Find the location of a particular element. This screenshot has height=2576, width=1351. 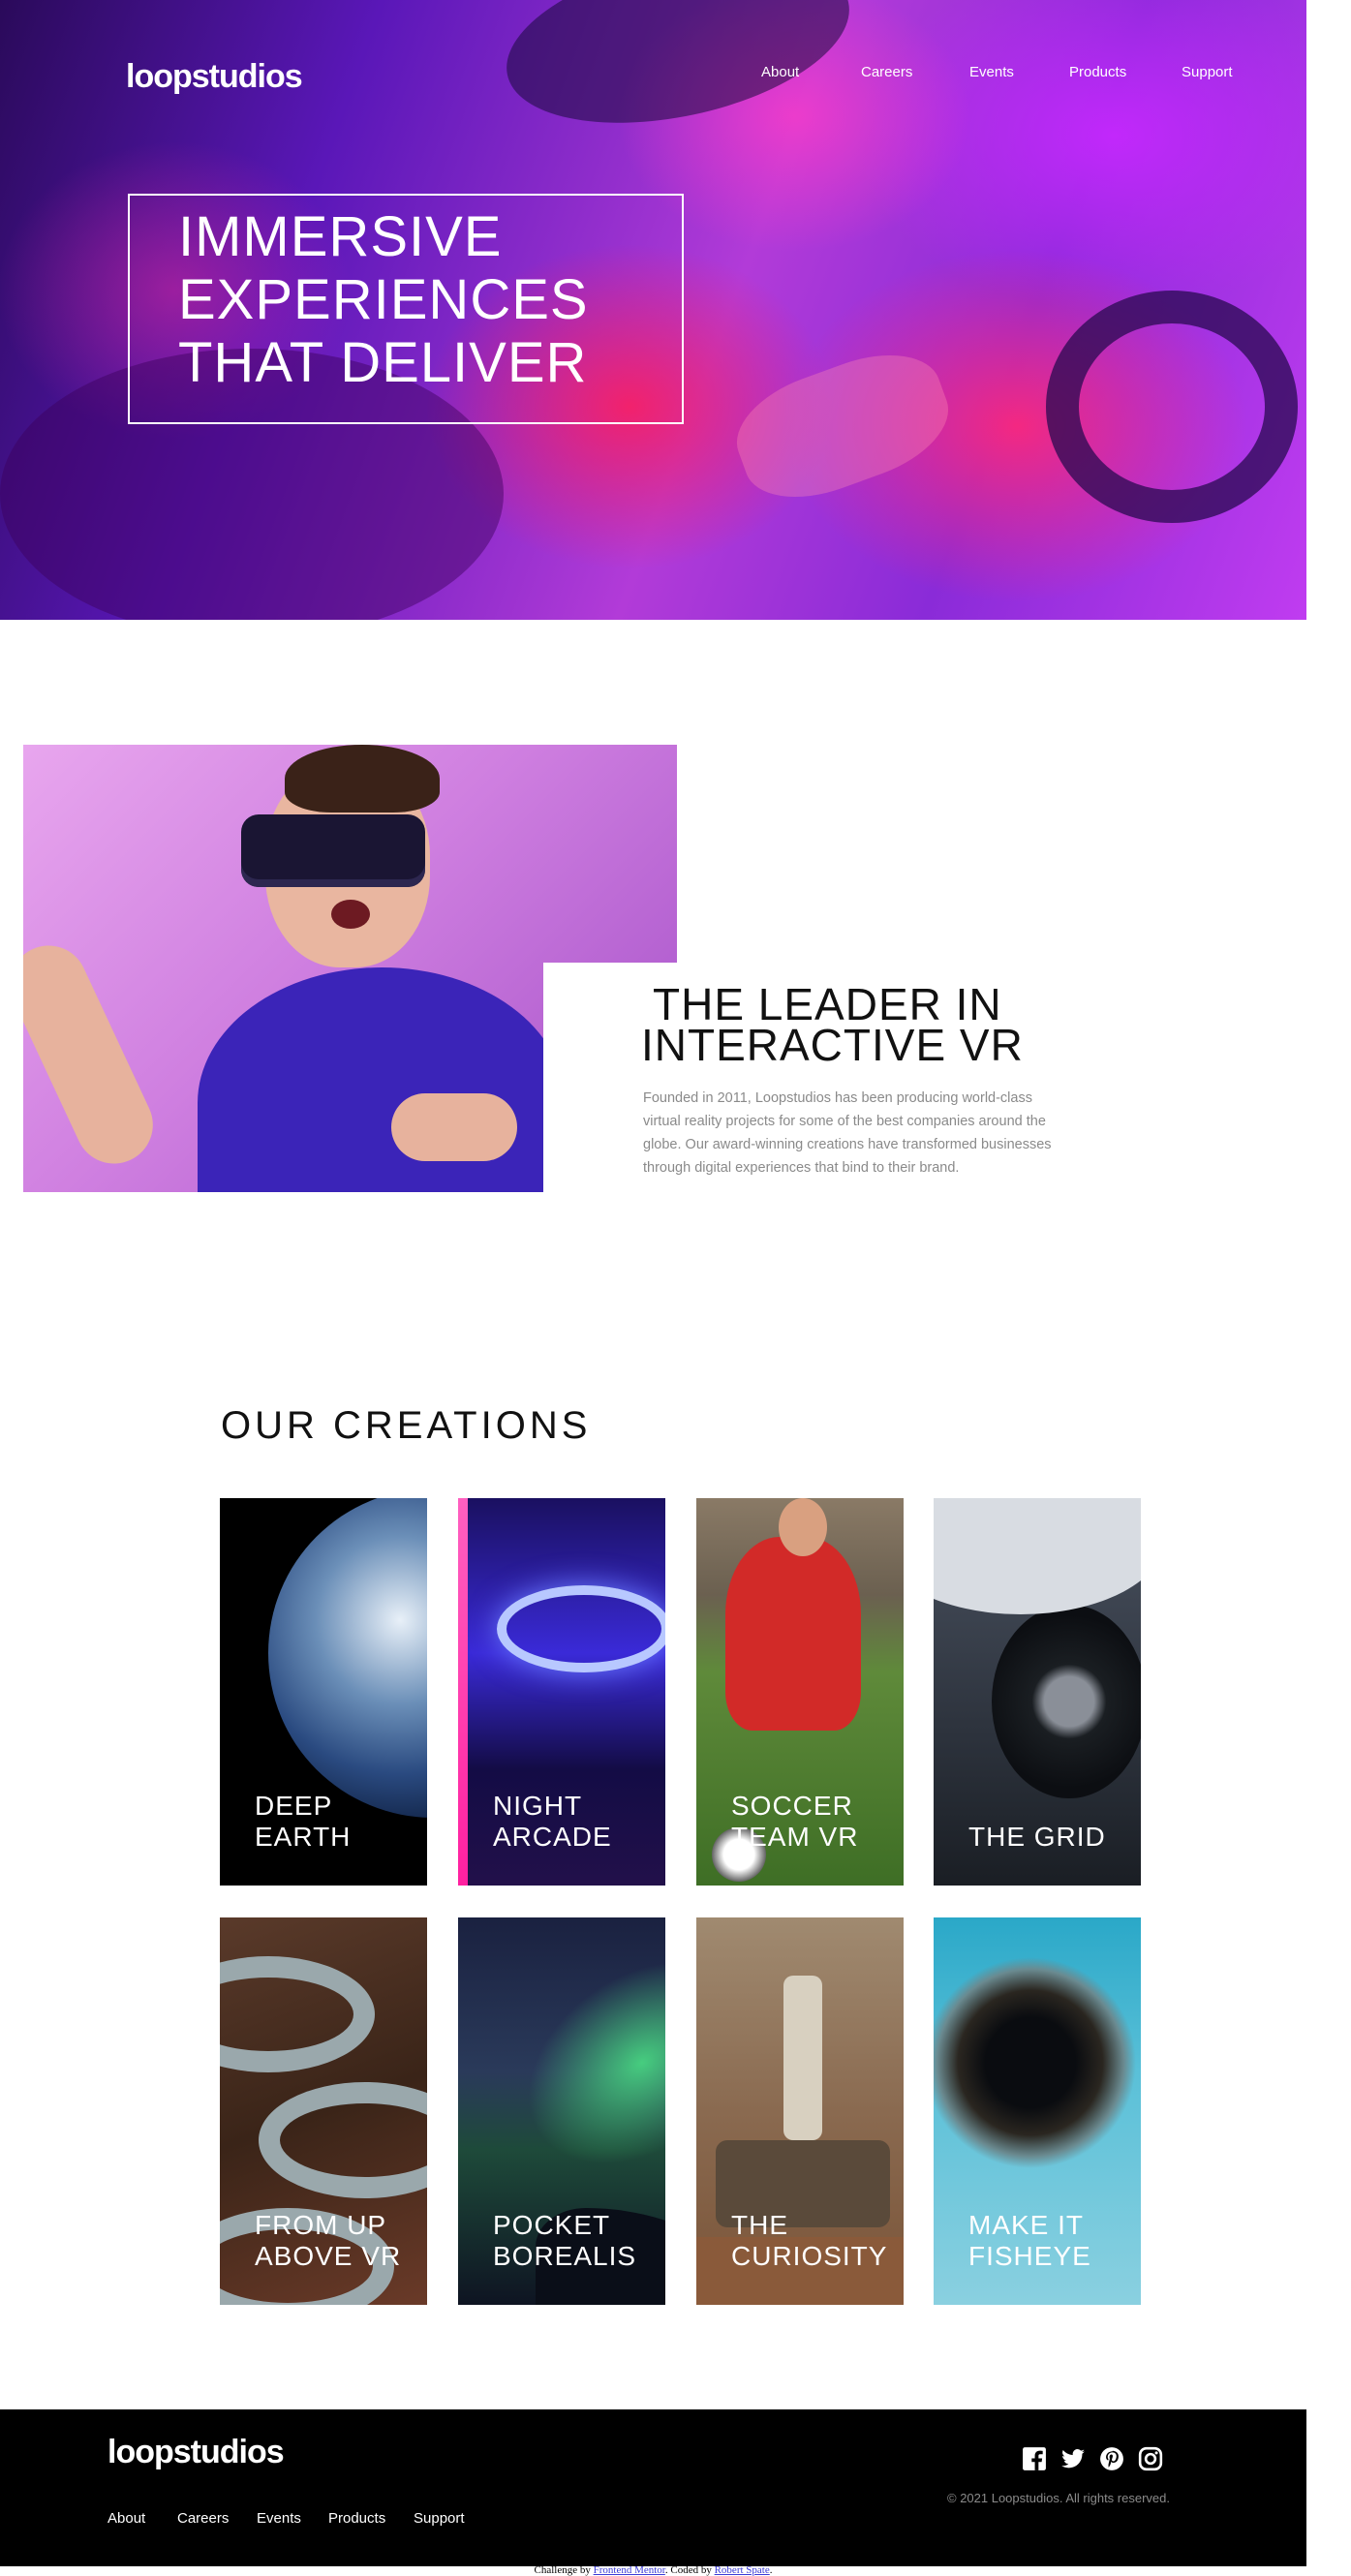

creation-card-from-up-above-vr: FROM UP ABOVE VR is located at coordinates (323, 2111).